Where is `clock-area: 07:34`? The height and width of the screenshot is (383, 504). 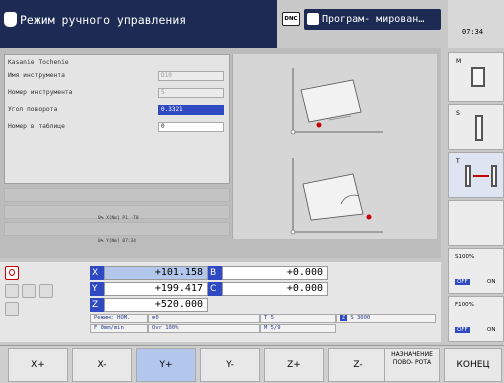 clock-area: 07:34 is located at coordinates (476, 24).